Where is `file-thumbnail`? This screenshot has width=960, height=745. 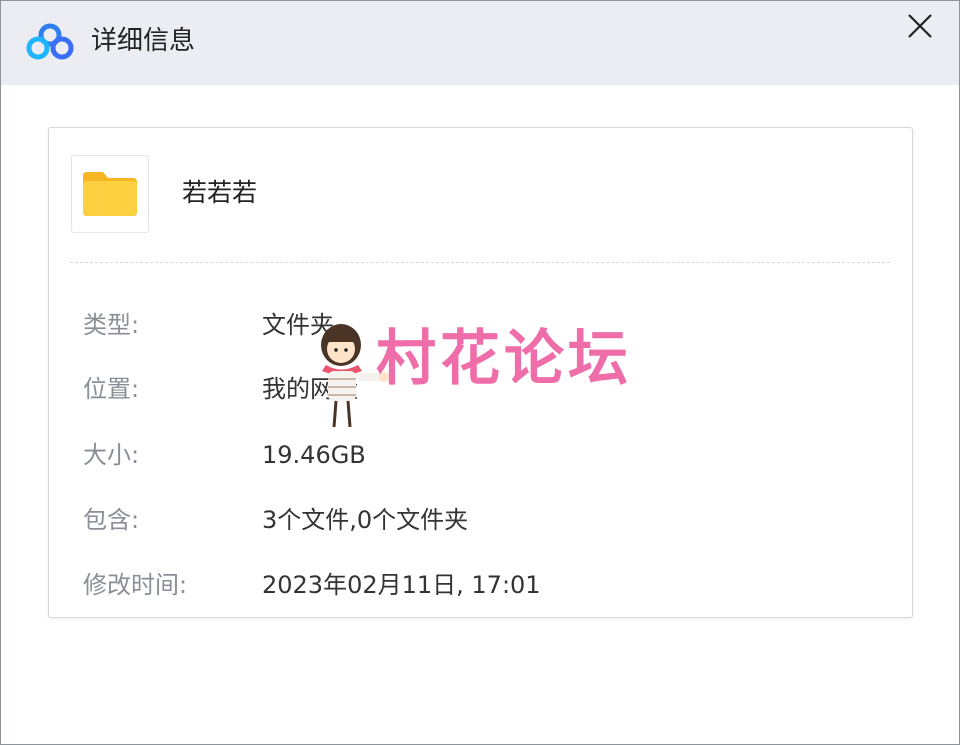
file-thumbnail is located at coordinates (110, 194).